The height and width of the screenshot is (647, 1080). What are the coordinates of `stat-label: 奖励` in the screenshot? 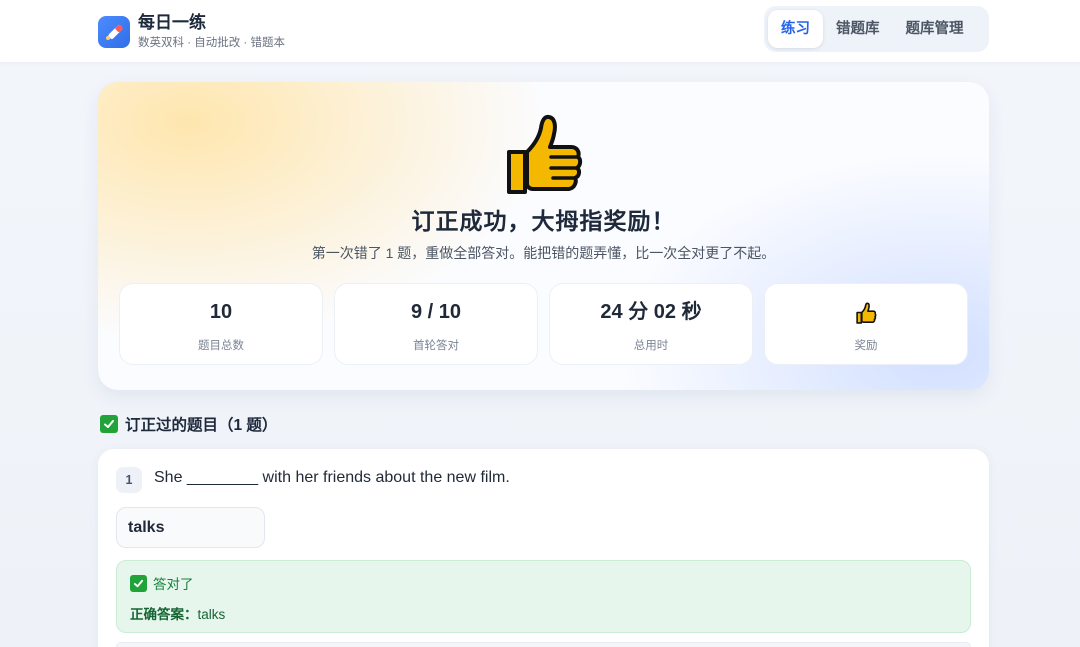 It's located at (866, 346).